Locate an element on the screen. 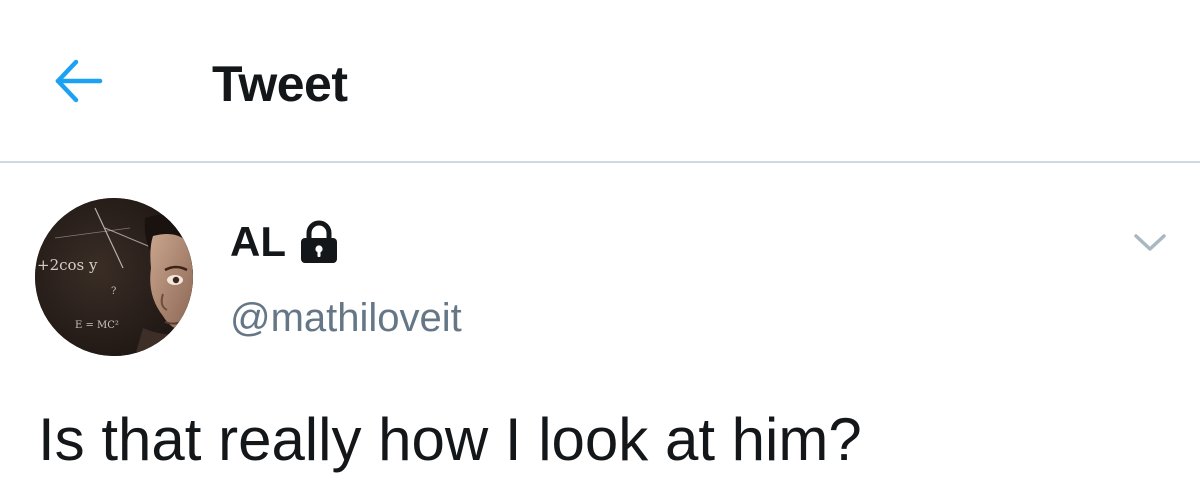  avatar-photo: +2cos y E = MC² ? is located at coordinates (114, 277).